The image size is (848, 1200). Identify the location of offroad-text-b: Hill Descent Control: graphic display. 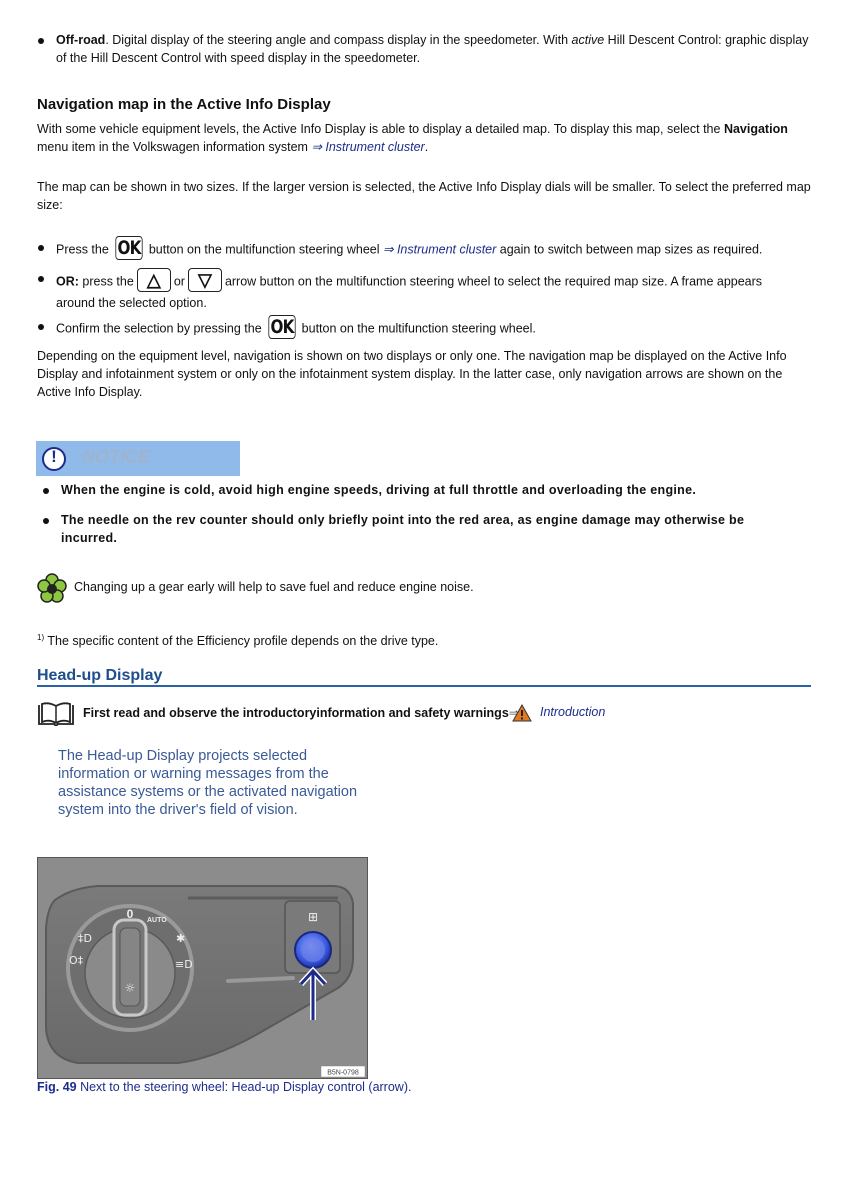
(706, 40).